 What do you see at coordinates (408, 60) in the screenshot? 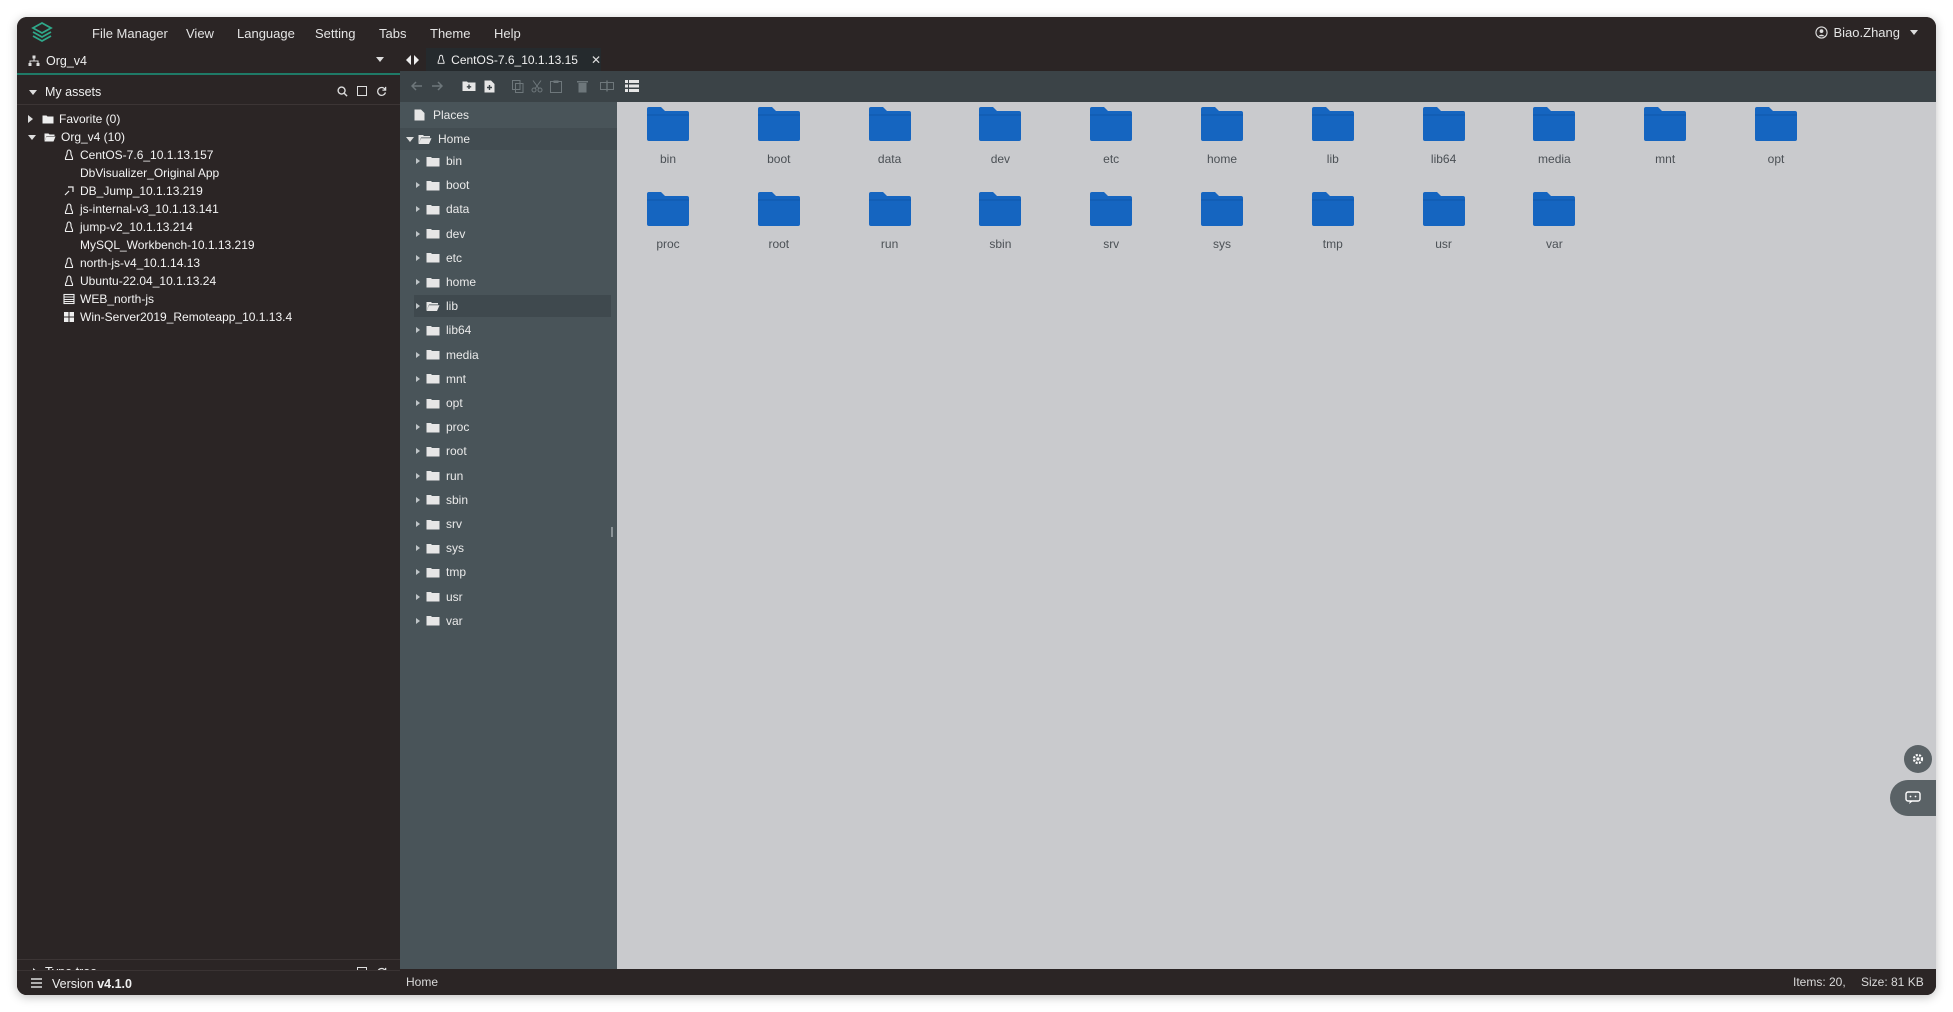
I see `tab-prev-icon` at bounding box center [408, 60].